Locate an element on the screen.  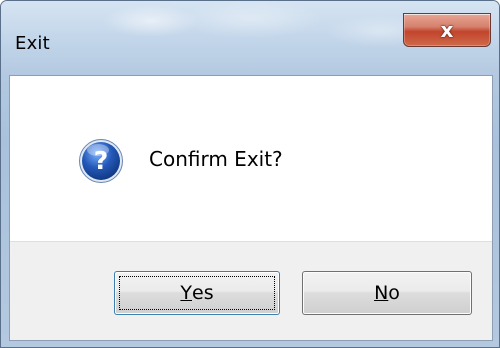
question-icon: ? is located at coordinates (101, 161).